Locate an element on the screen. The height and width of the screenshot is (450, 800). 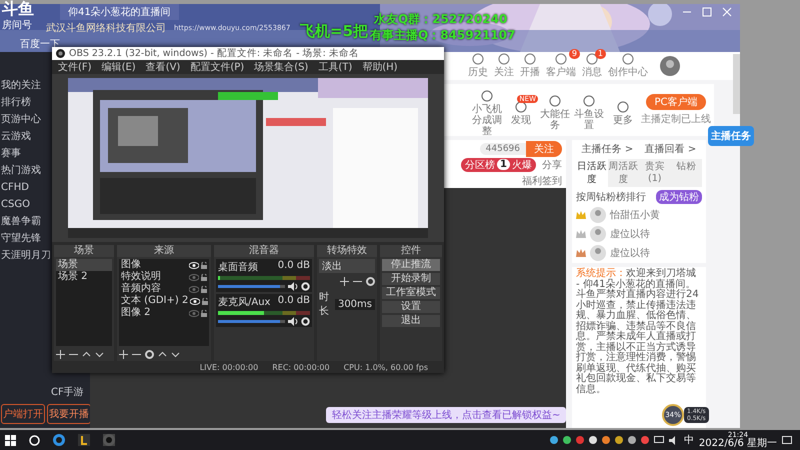
sidebar-button: 户端打开 is located at coordinates (23, 414).